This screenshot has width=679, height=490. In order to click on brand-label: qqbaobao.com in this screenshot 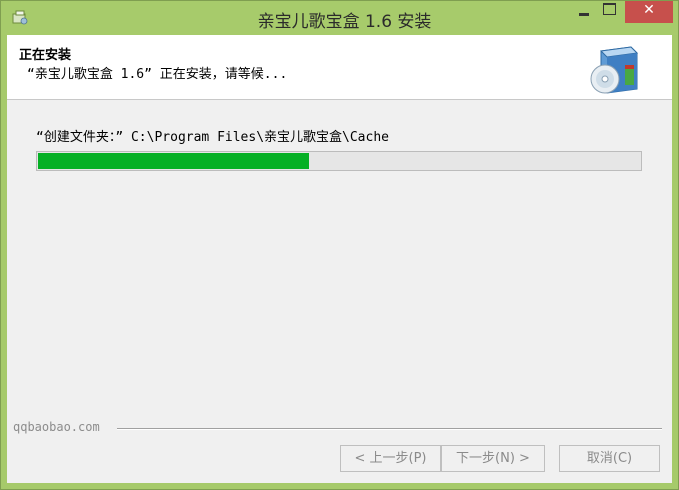, I will do `click(56, 427)`.